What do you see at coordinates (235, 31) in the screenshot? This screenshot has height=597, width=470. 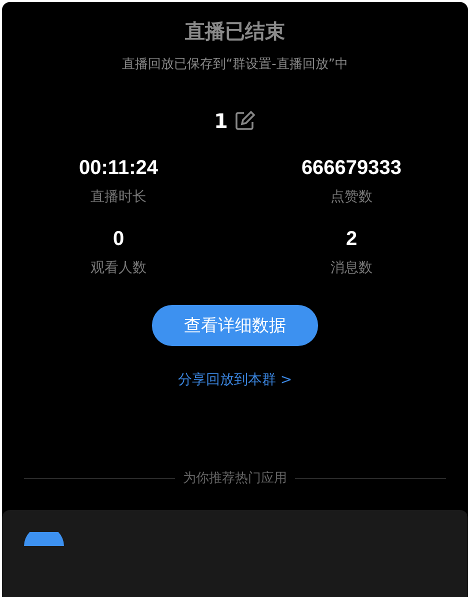 I see `page-title: 直播已结束` at bounding box center [235, 31].